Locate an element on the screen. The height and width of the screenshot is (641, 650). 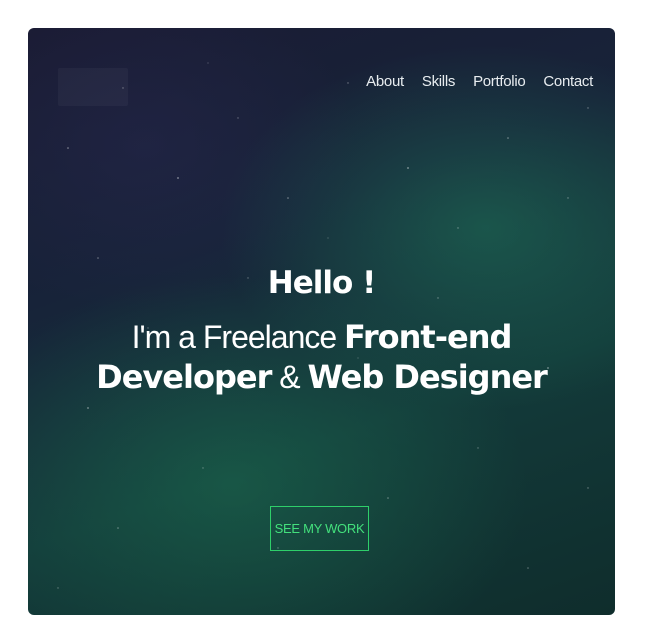
see-my-work-button: SEE MY WORK is located at coordinates (319, 528).